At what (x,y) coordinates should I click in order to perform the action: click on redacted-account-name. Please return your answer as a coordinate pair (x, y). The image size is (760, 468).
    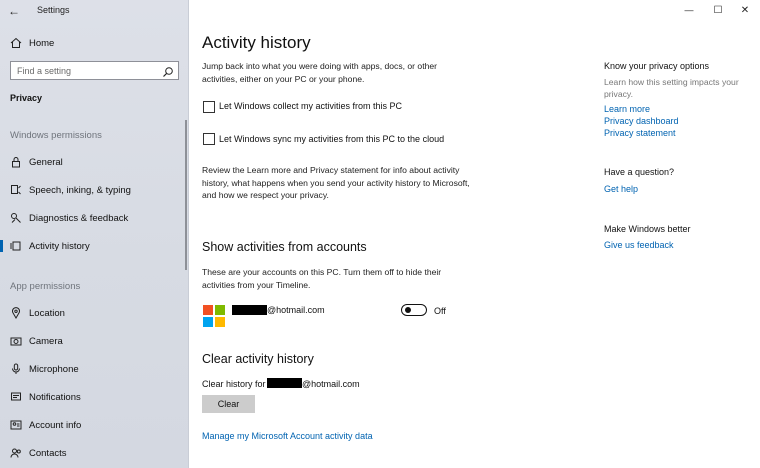
    Looking at the image, I should click on (249, 310).